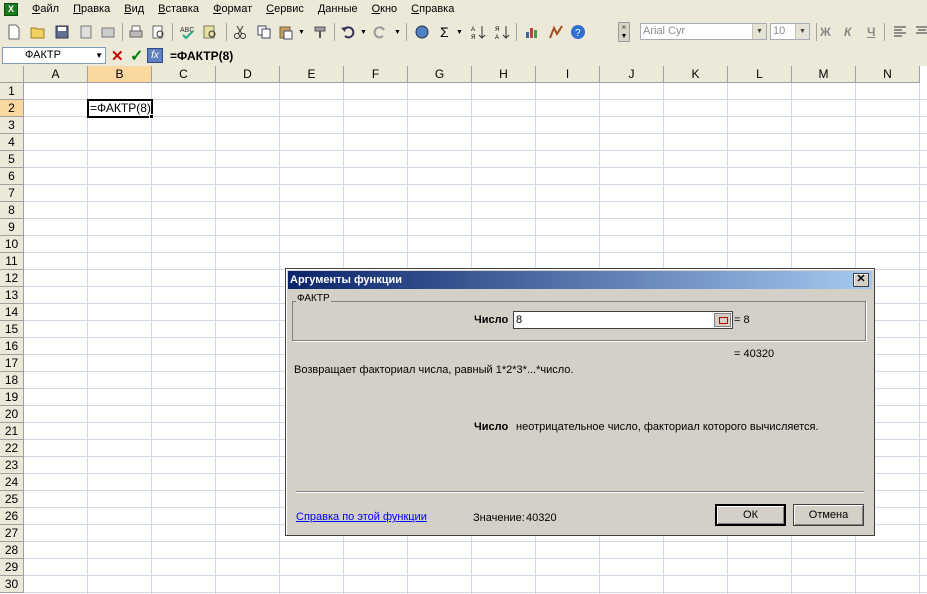  What do you see at coordinates (790, 31) in the screenshot?
I see `font-size-select: 10 ▼` at bounding box center [790, 31].